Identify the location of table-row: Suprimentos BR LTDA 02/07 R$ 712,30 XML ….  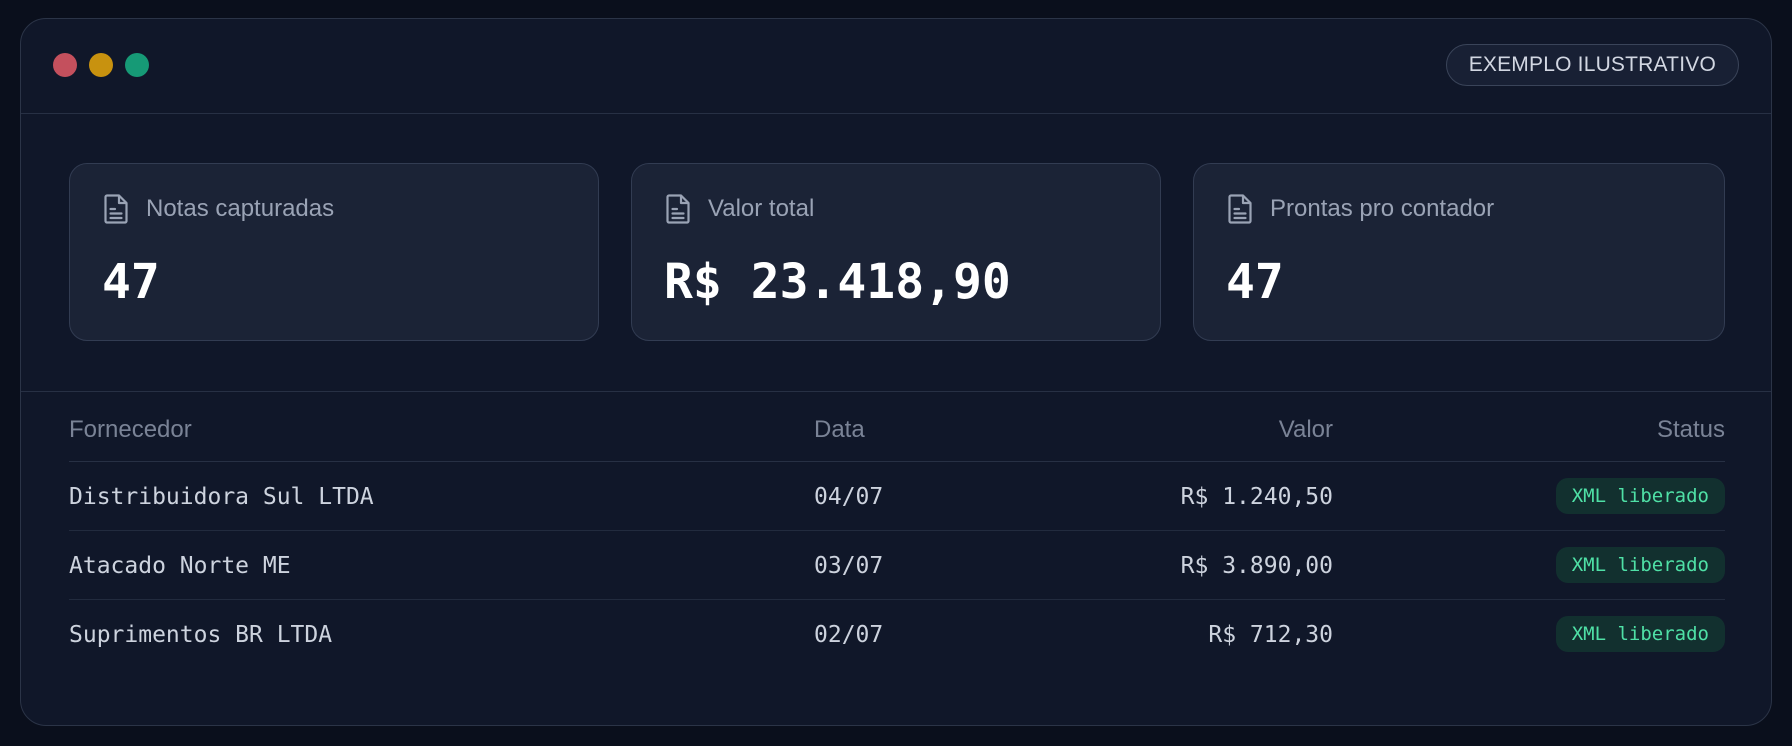
(897, 634).